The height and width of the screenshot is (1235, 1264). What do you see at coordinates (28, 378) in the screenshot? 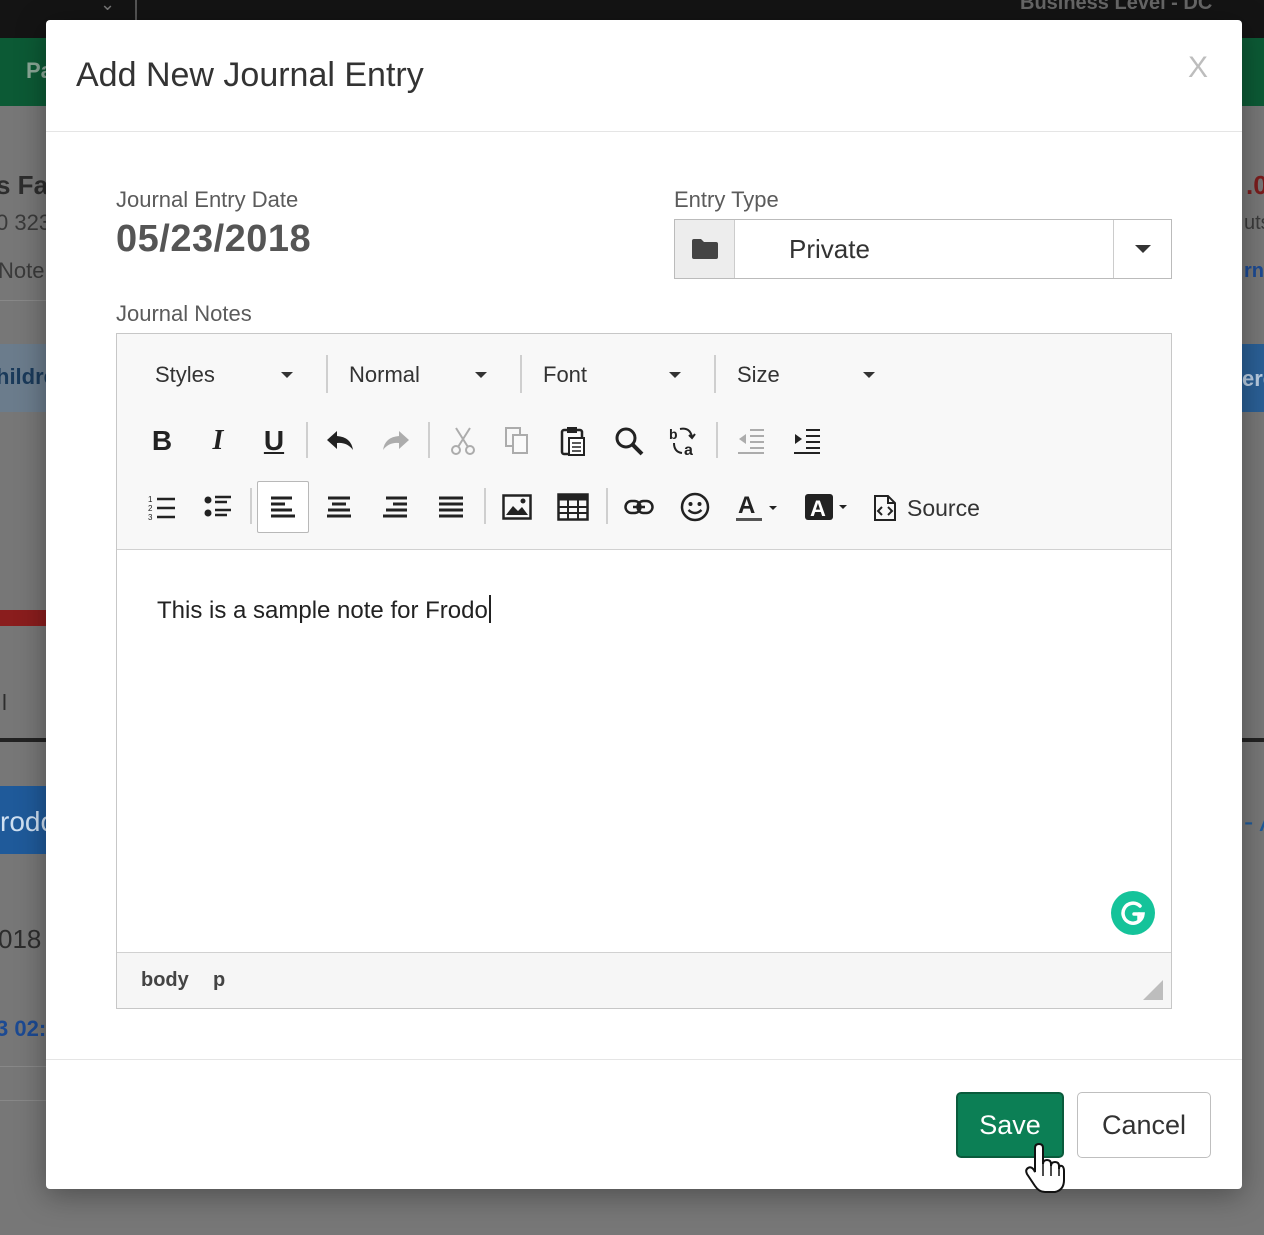
I see `children-tab: hildre` at bounding box center [28, 378].